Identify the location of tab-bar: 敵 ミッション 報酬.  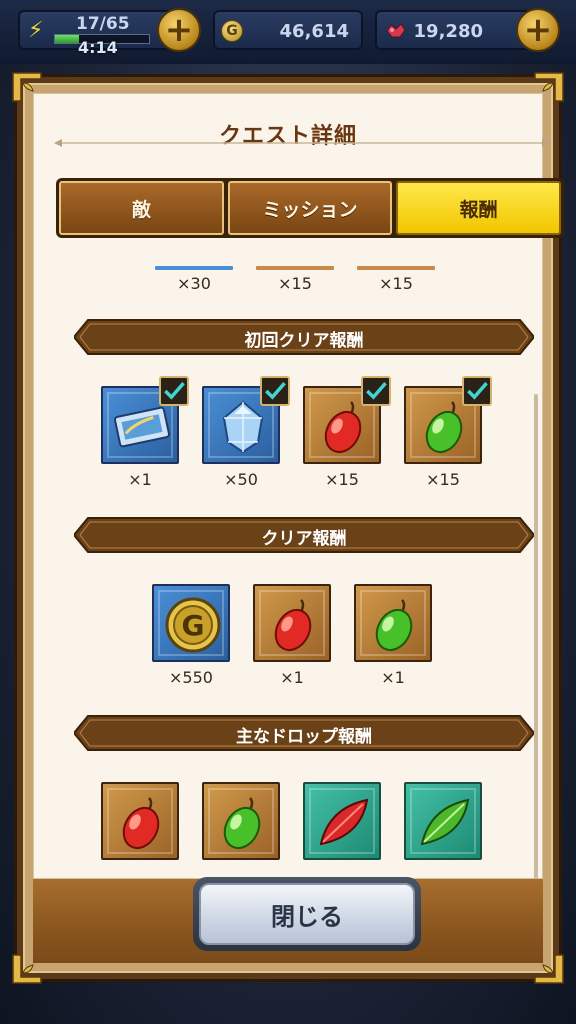
(310, 208).